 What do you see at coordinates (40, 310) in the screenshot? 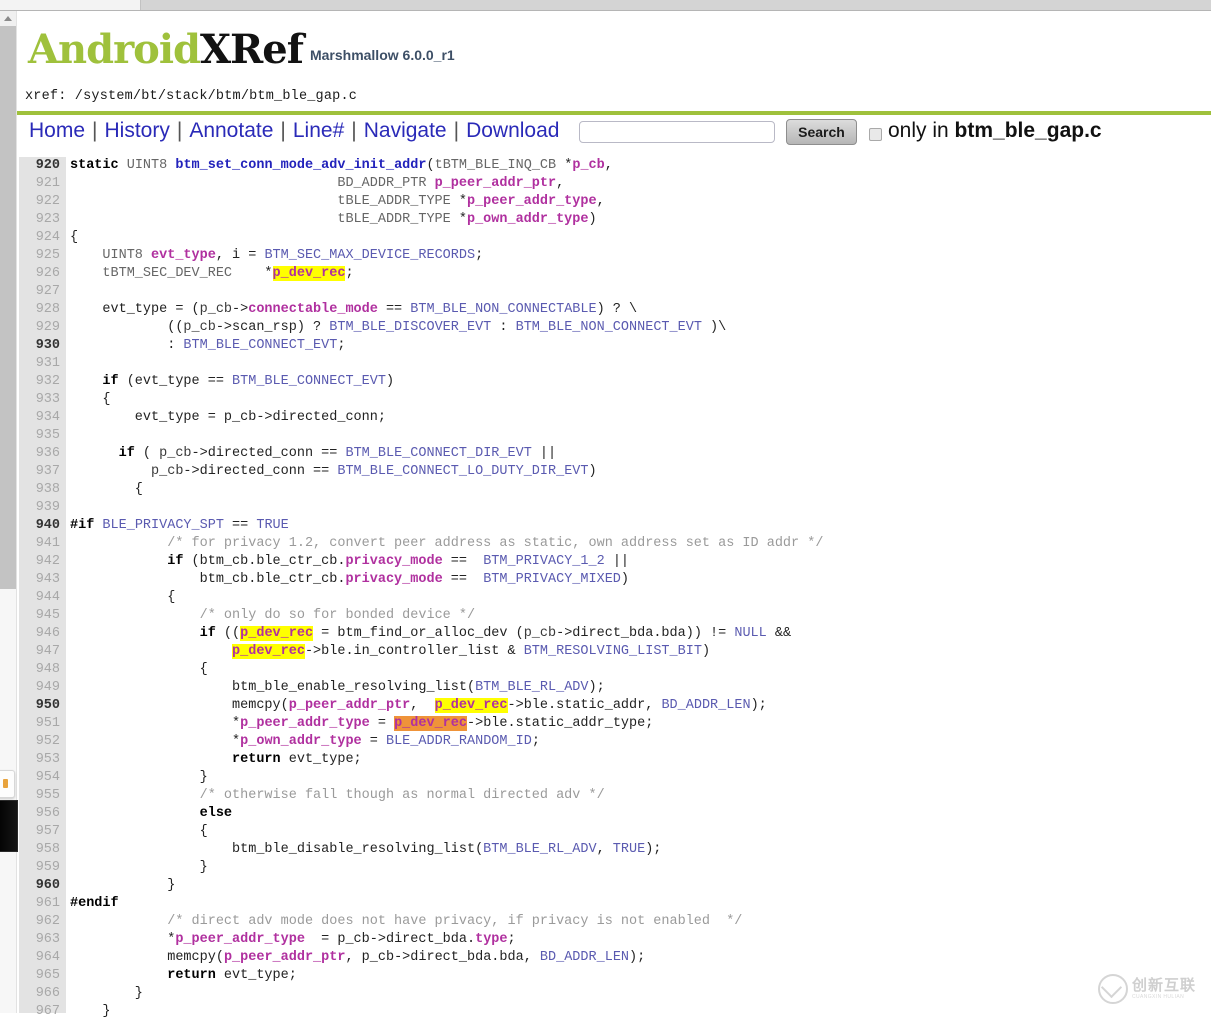
I see `line-number: 928` at bounding box center [40, 310].